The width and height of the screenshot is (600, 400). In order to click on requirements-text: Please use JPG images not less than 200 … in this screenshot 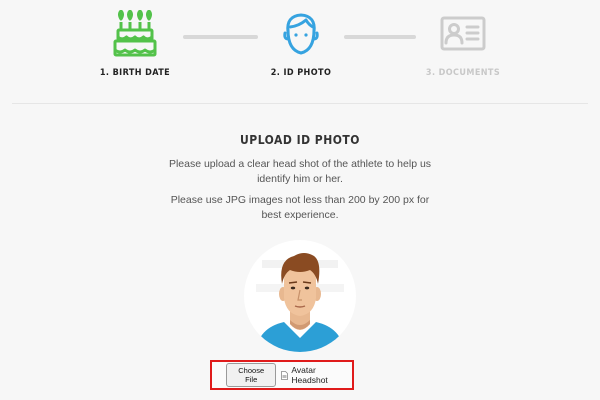, I will do `click(300, 207)`.